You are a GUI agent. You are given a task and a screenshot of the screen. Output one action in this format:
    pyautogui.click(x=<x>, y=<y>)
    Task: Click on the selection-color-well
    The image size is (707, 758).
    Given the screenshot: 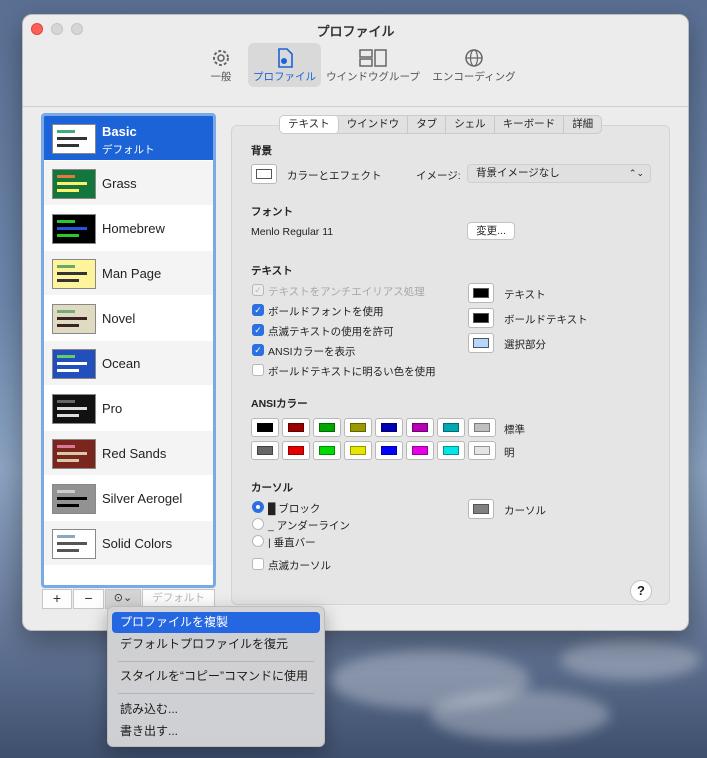 What is the action you would take?
    pyautogui.click(x=481, y=343)
    